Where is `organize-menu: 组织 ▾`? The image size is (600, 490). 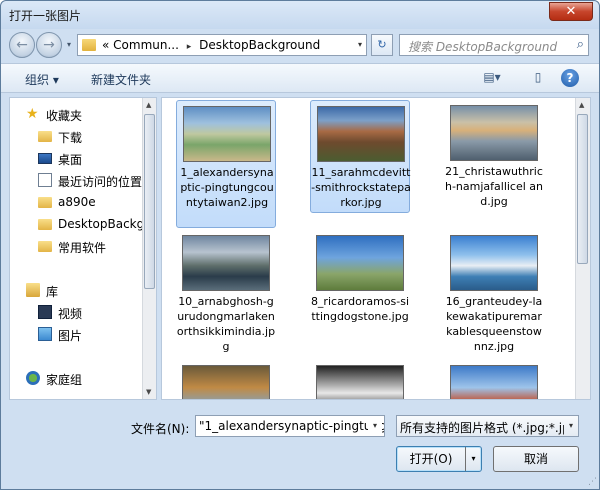 organize-menu: 组织 ▾ is located at coordinates (42, 79).